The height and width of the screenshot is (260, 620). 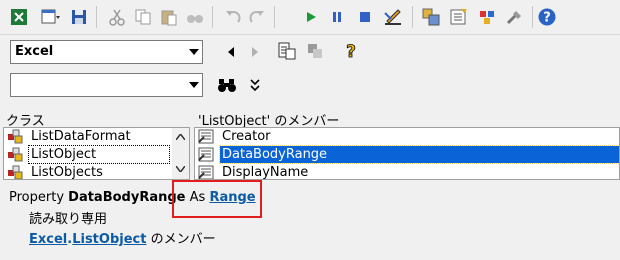 I want to click on list-item-label: ListObject, so click(x=99, y=154).